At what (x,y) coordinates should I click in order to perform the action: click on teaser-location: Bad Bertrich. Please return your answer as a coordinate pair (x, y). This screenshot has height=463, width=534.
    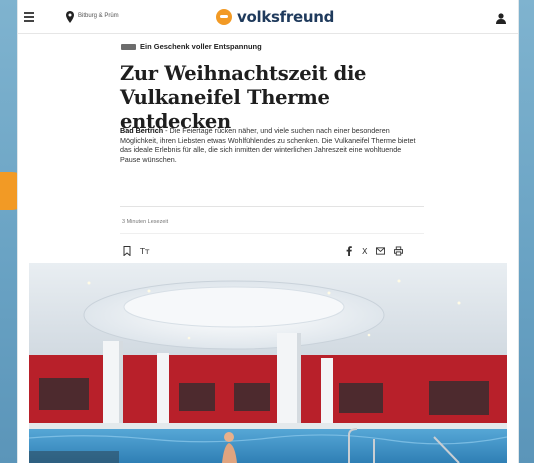
    Looking at the image, I should click on (142, 130).